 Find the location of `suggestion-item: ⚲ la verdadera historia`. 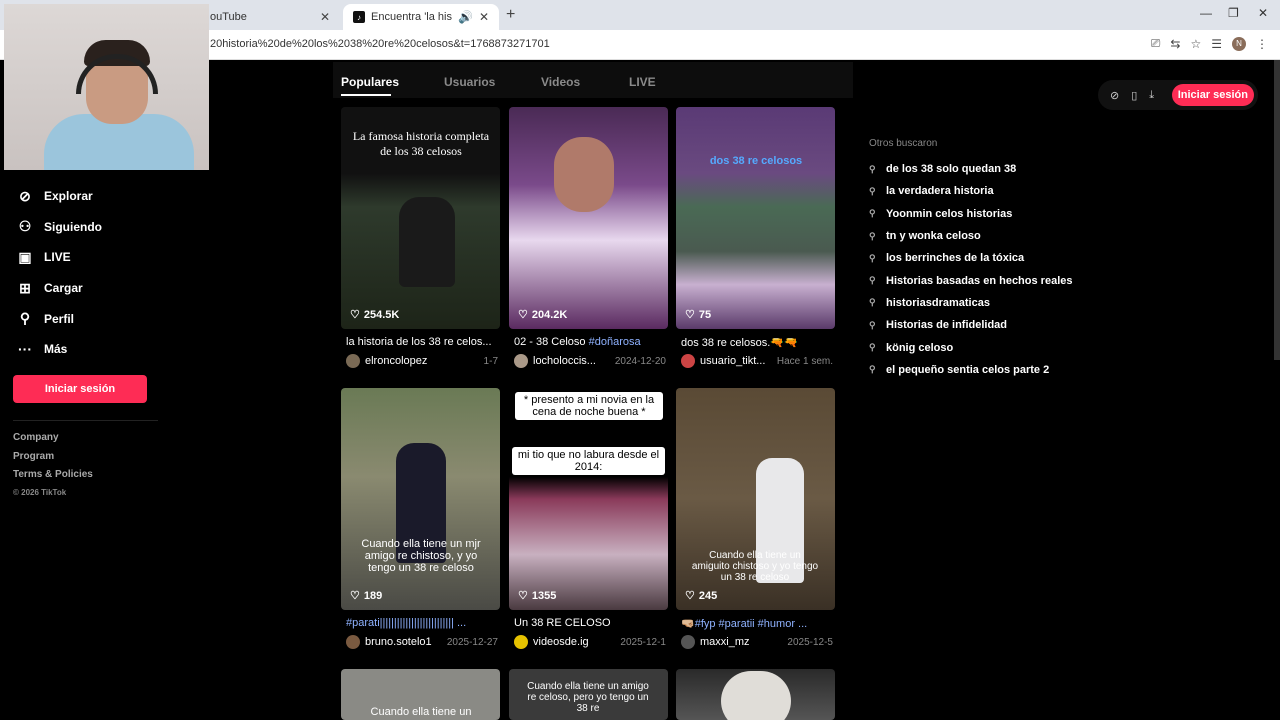

suggestion-item: ⚲ la verdadera historia is located at coordinates (970, 191).